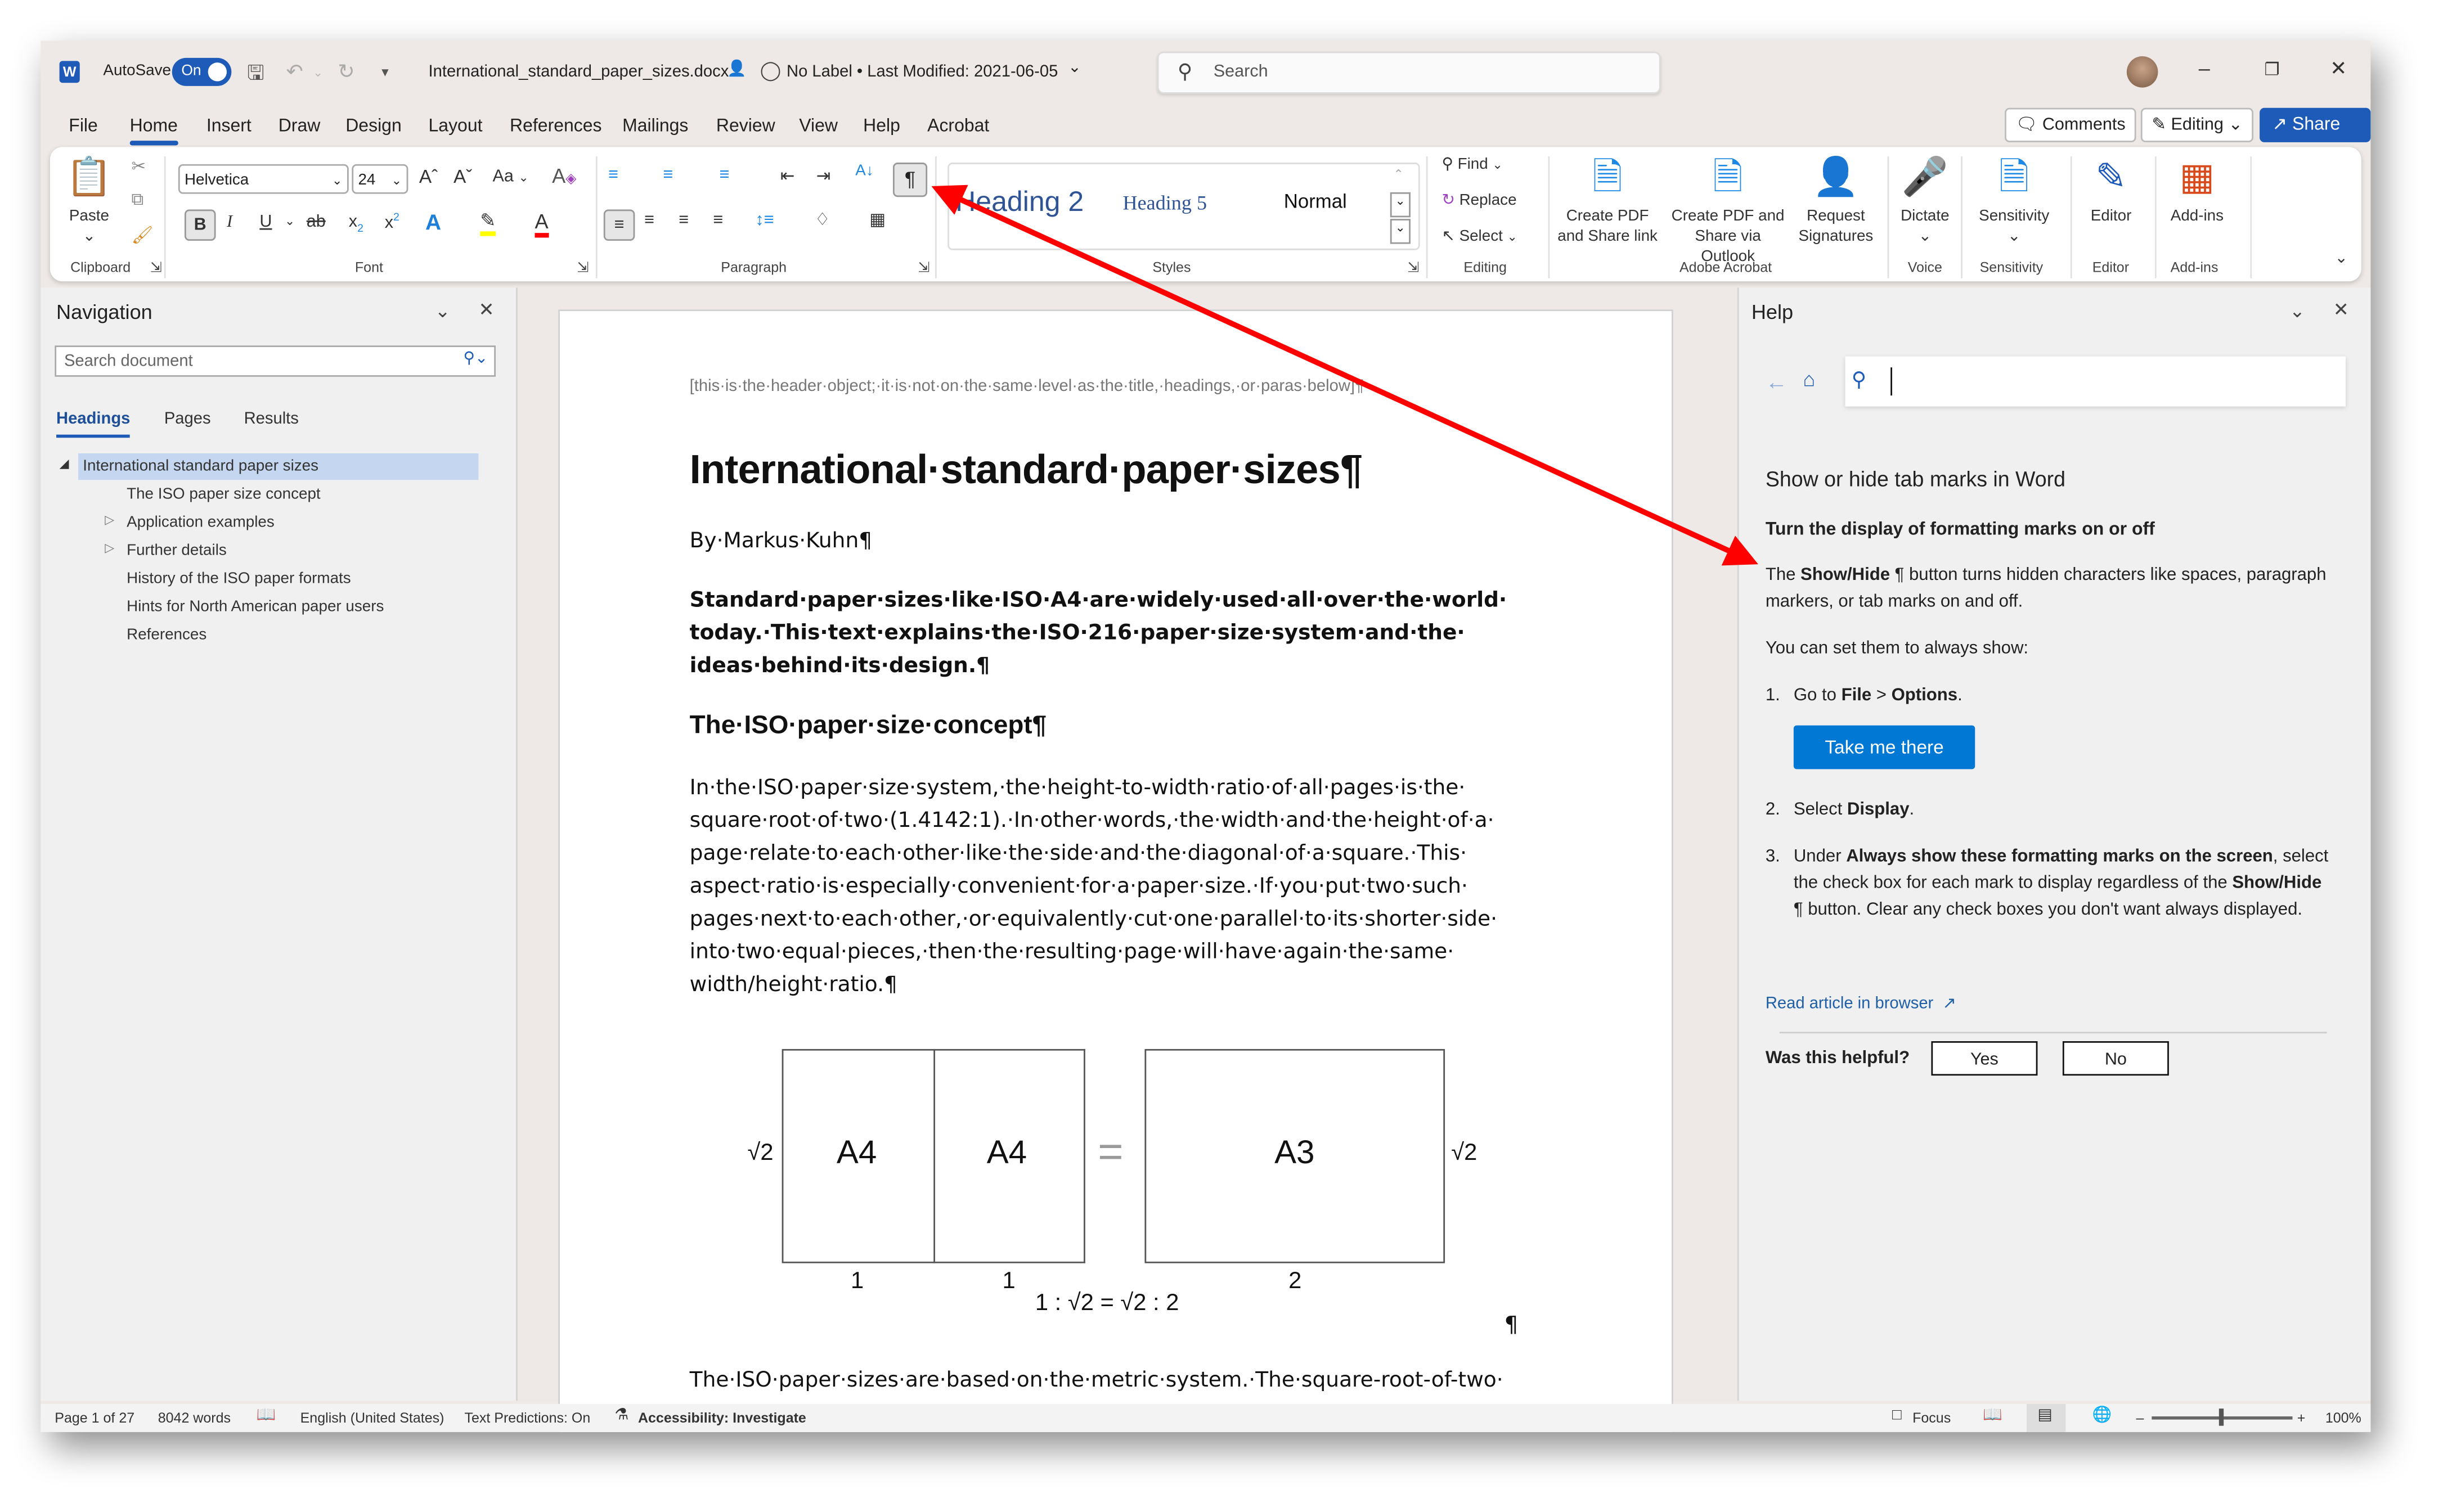 The image size is (2452, 1512). Describe the element at coordinates (2272, 69) in the screenshot. I see `restore-icon: ❐` at that location.